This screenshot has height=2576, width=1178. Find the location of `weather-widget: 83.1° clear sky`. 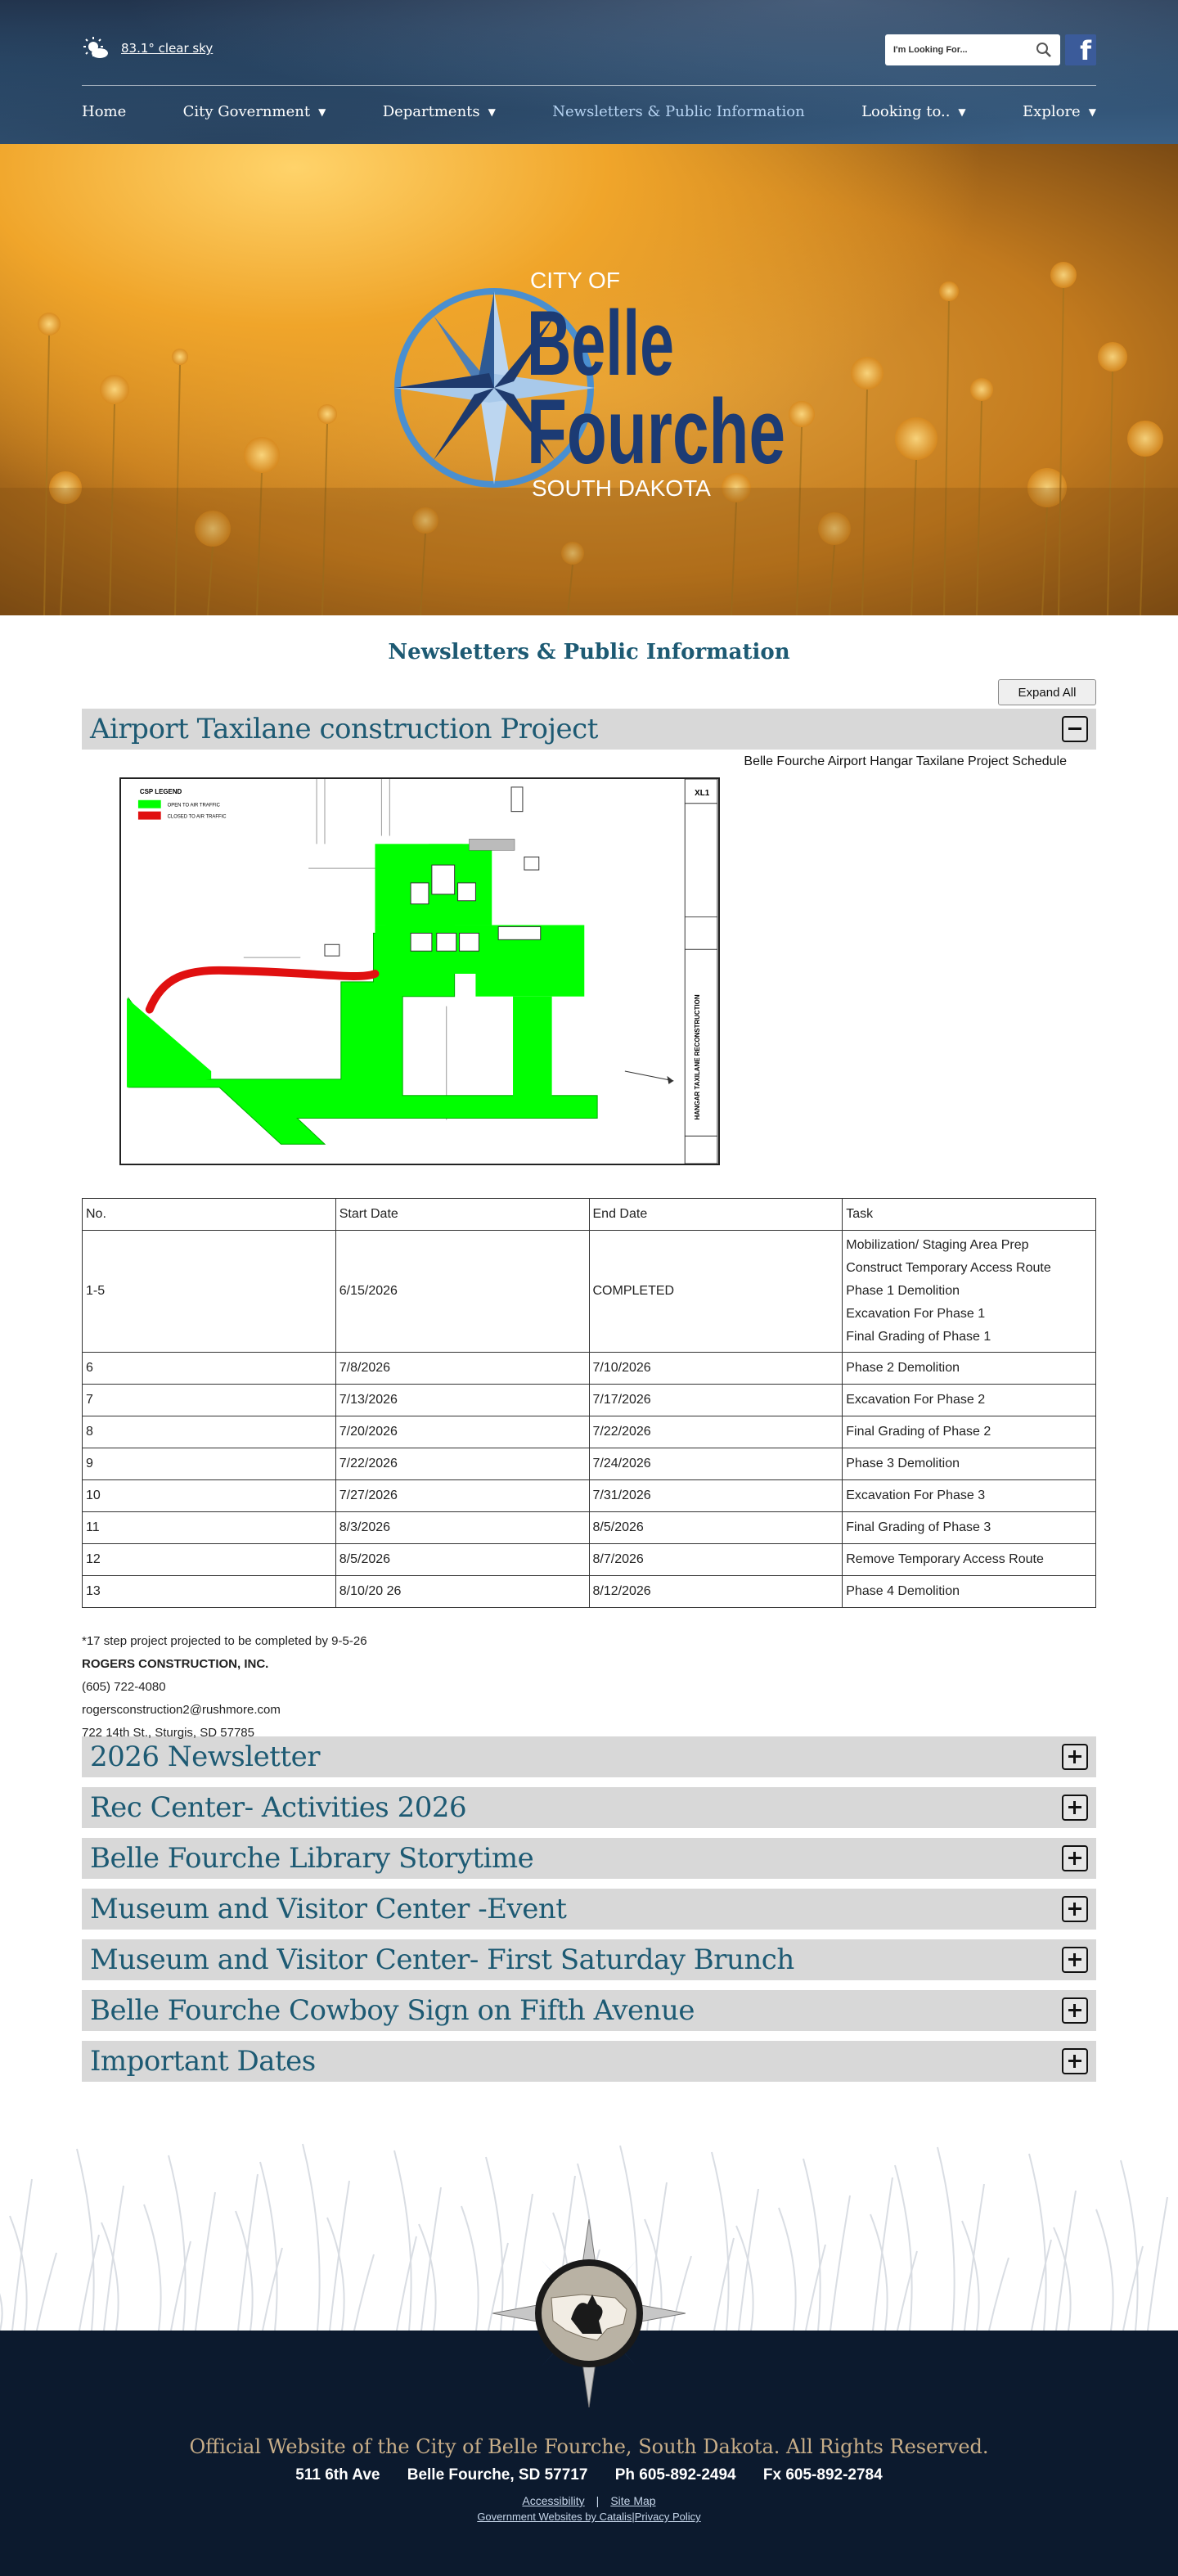

weather-widget: 83.1° clear sky is located at coordinates (147, 48).